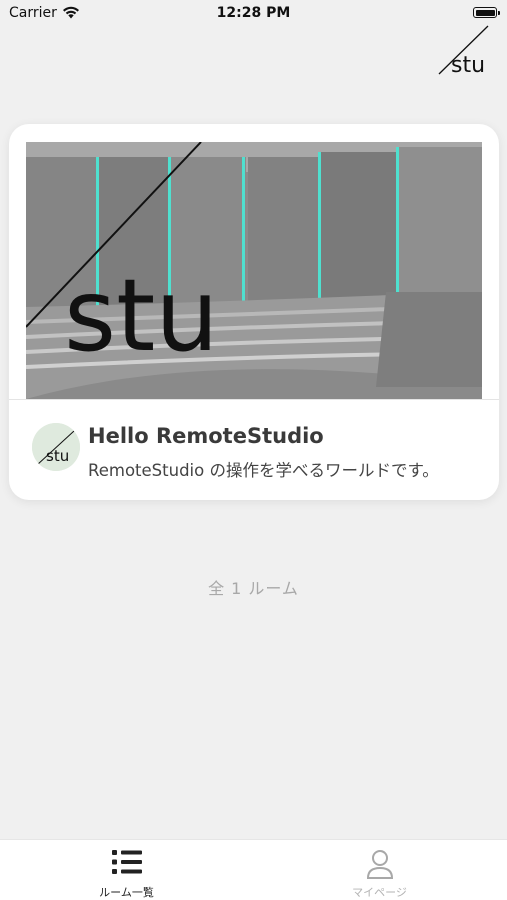 The height and width of the screenshot is (900, 507). Describe the element at coordinates (206, 436) in the screenshot. I see `room-title: Hello RemoteStudio` at that location.